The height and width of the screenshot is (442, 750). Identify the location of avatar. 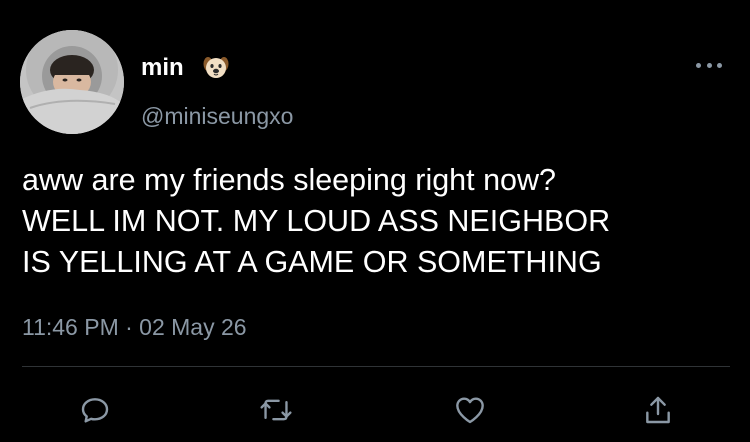
(72, 82).